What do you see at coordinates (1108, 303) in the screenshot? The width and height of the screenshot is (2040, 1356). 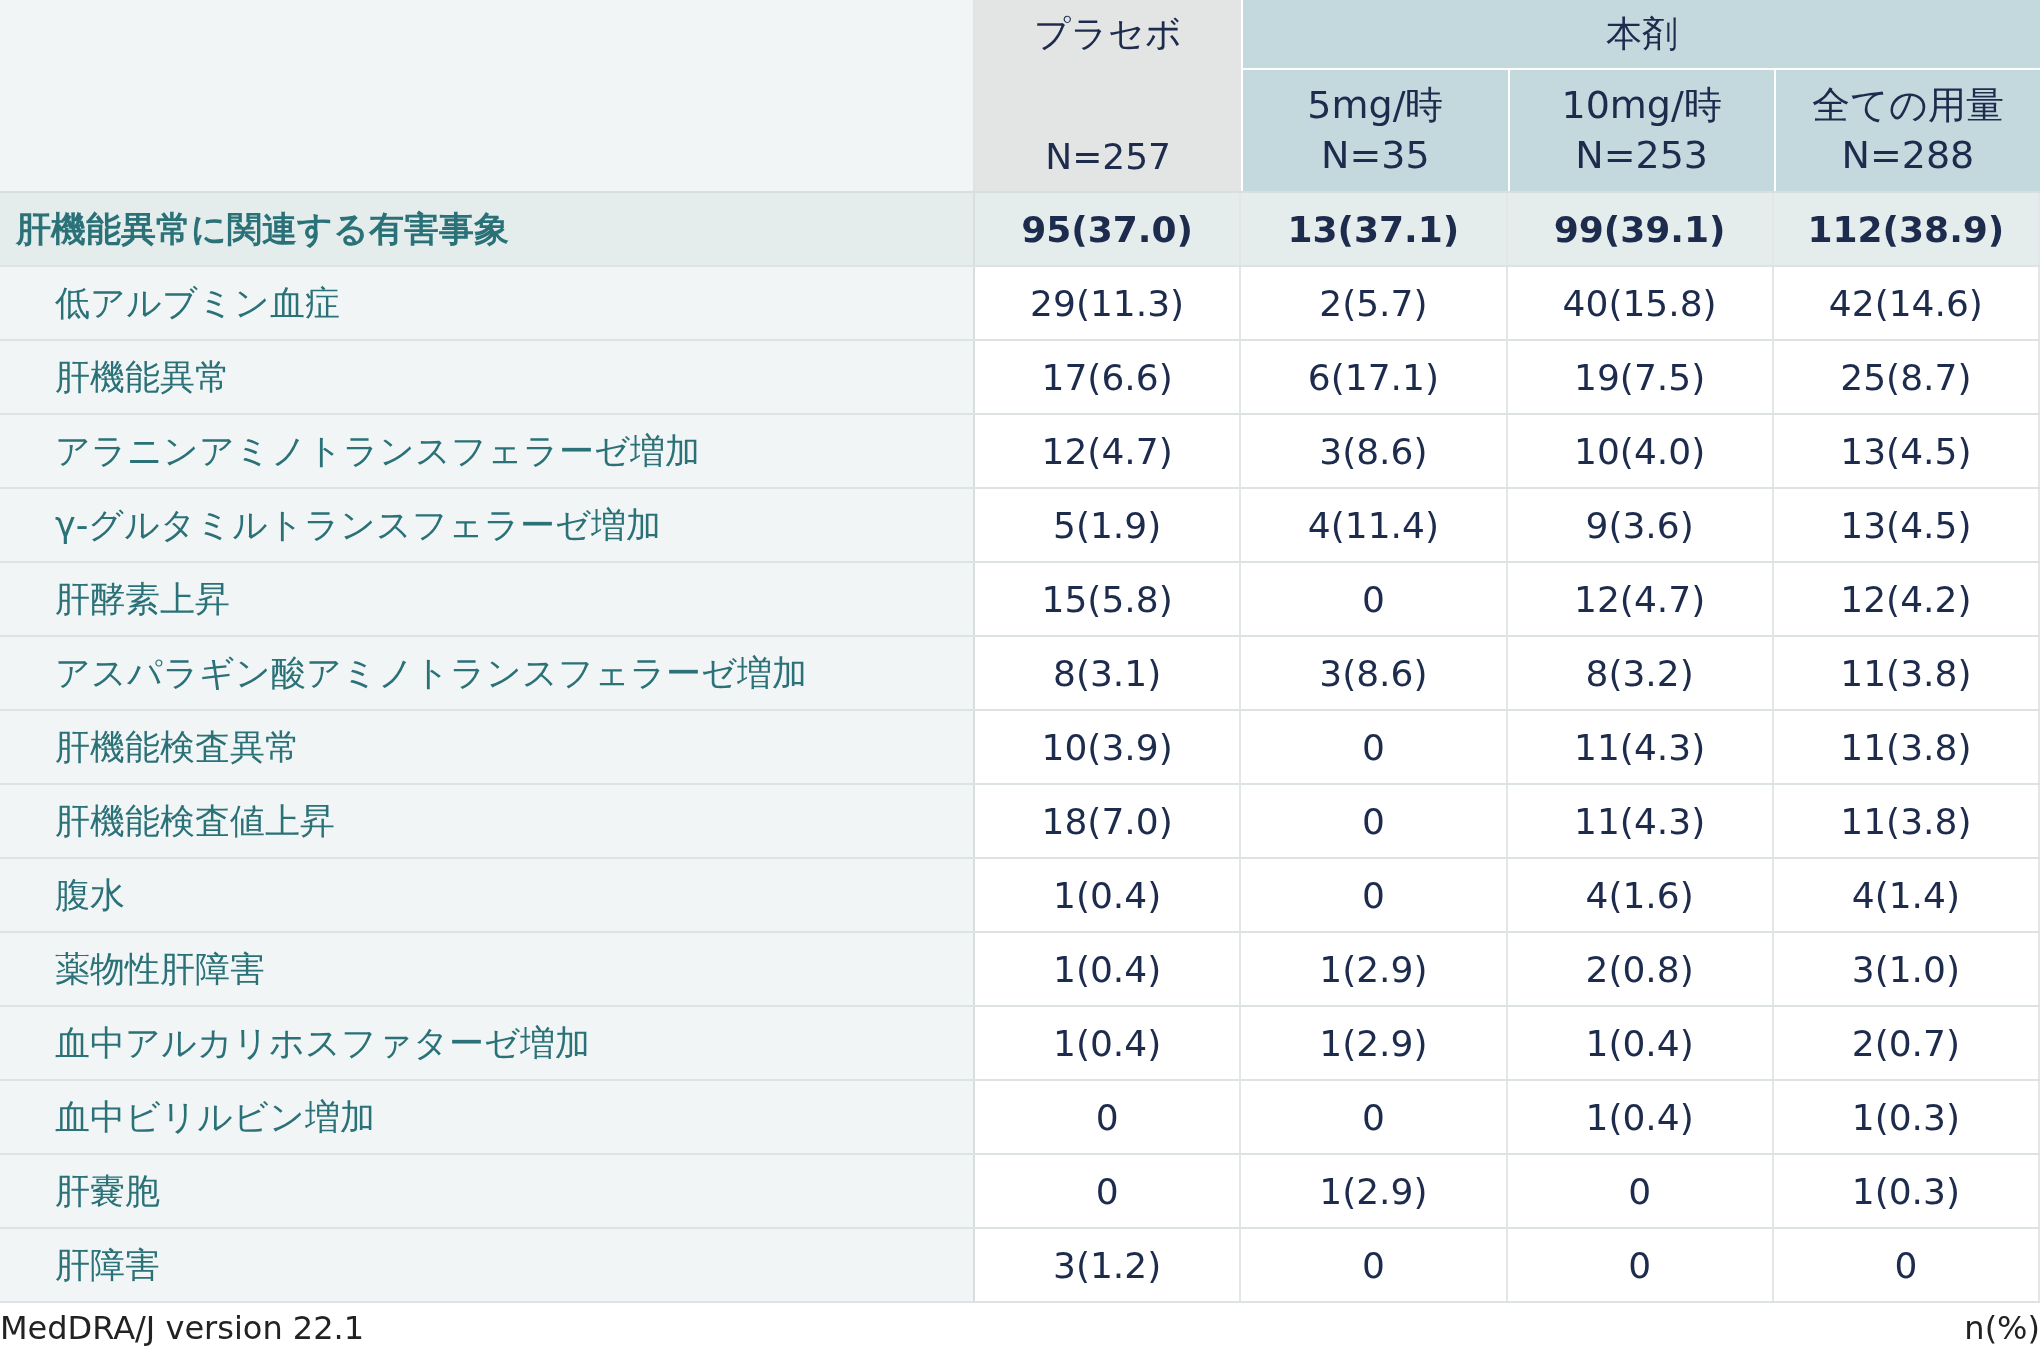 I see `table-cell: 29(11.3)` at bounding box center [1108, 303].